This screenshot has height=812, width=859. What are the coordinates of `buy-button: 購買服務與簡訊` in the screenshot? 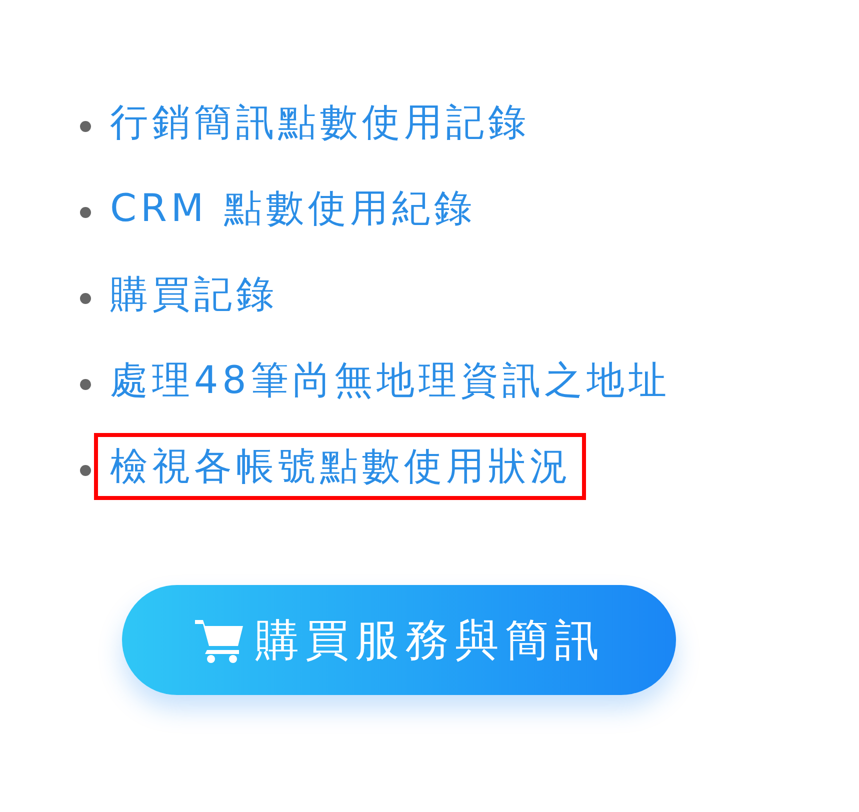 It's located at (399, 640).